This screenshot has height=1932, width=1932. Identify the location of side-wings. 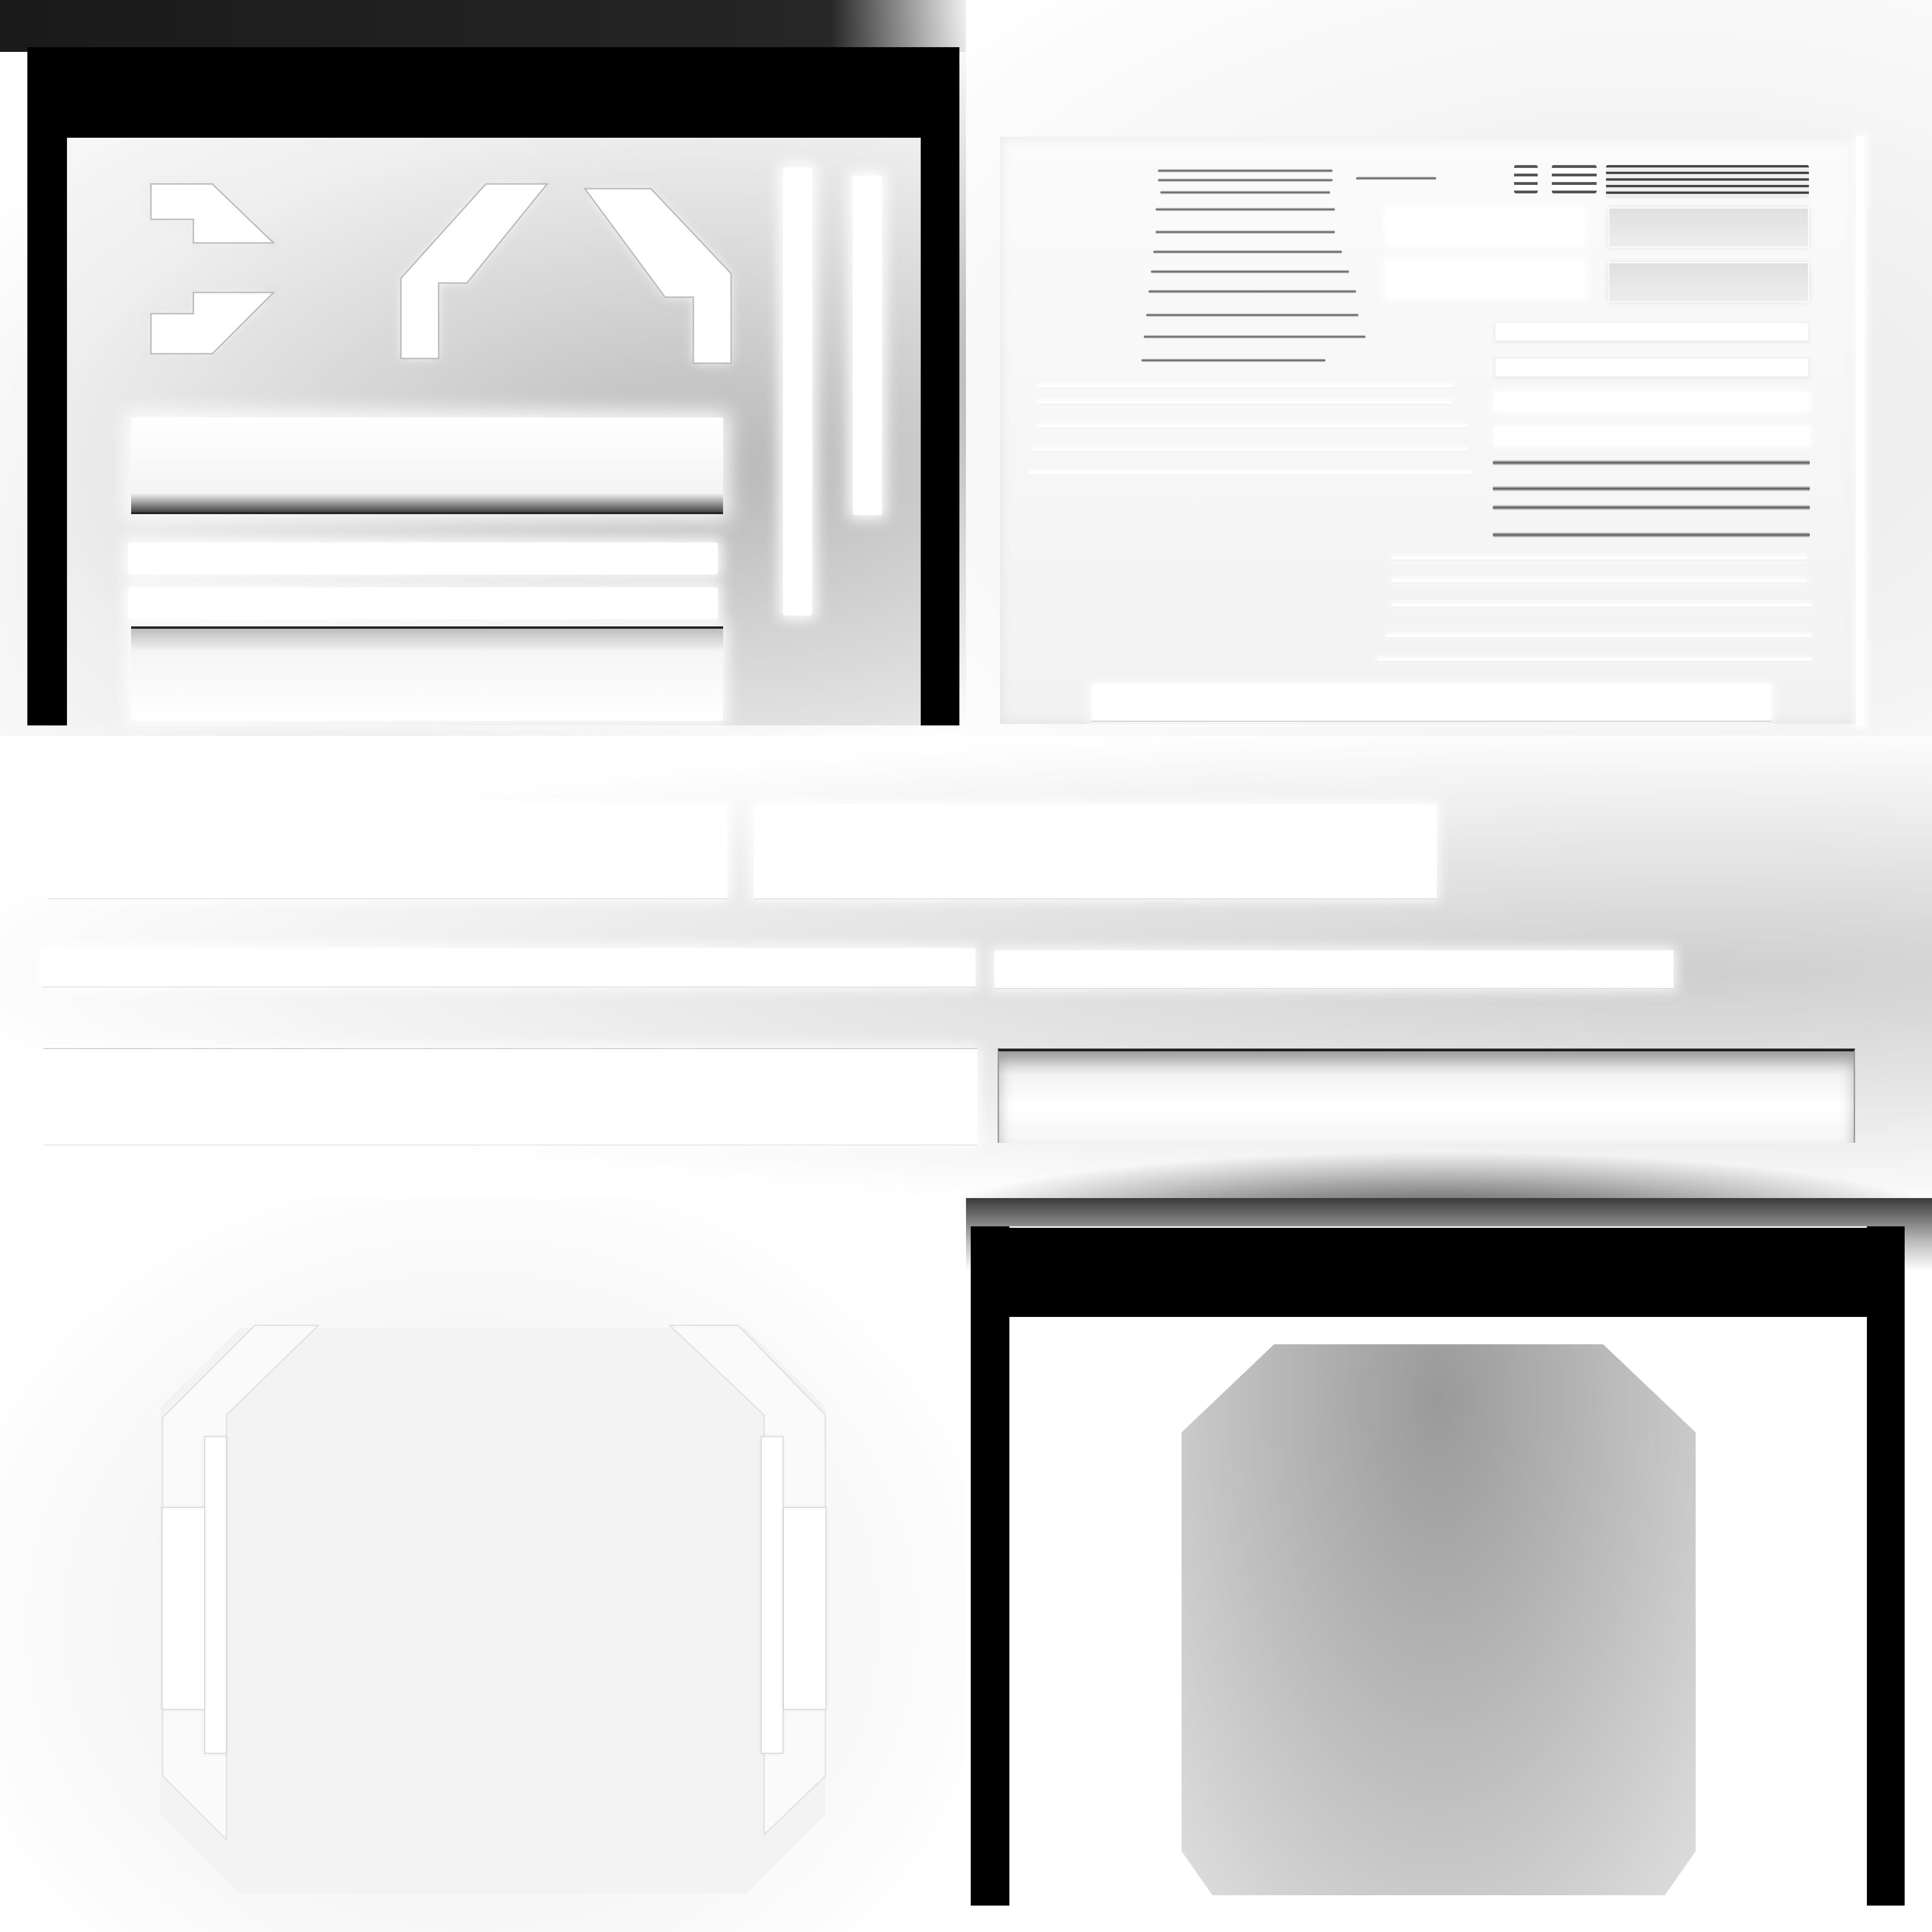
(494, 1582).